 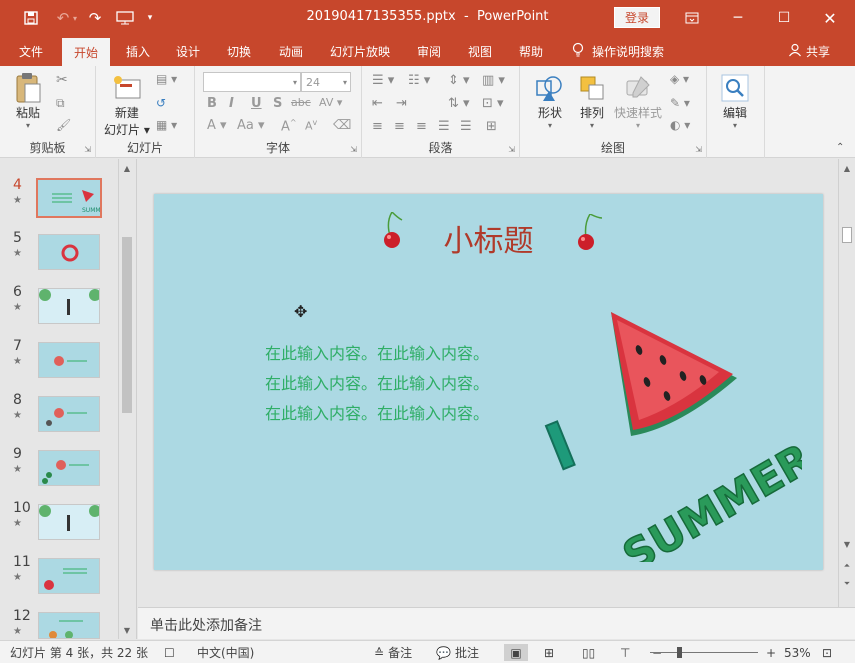 I want to click on start-from-beginning-icon, so click(x=125, y=18).